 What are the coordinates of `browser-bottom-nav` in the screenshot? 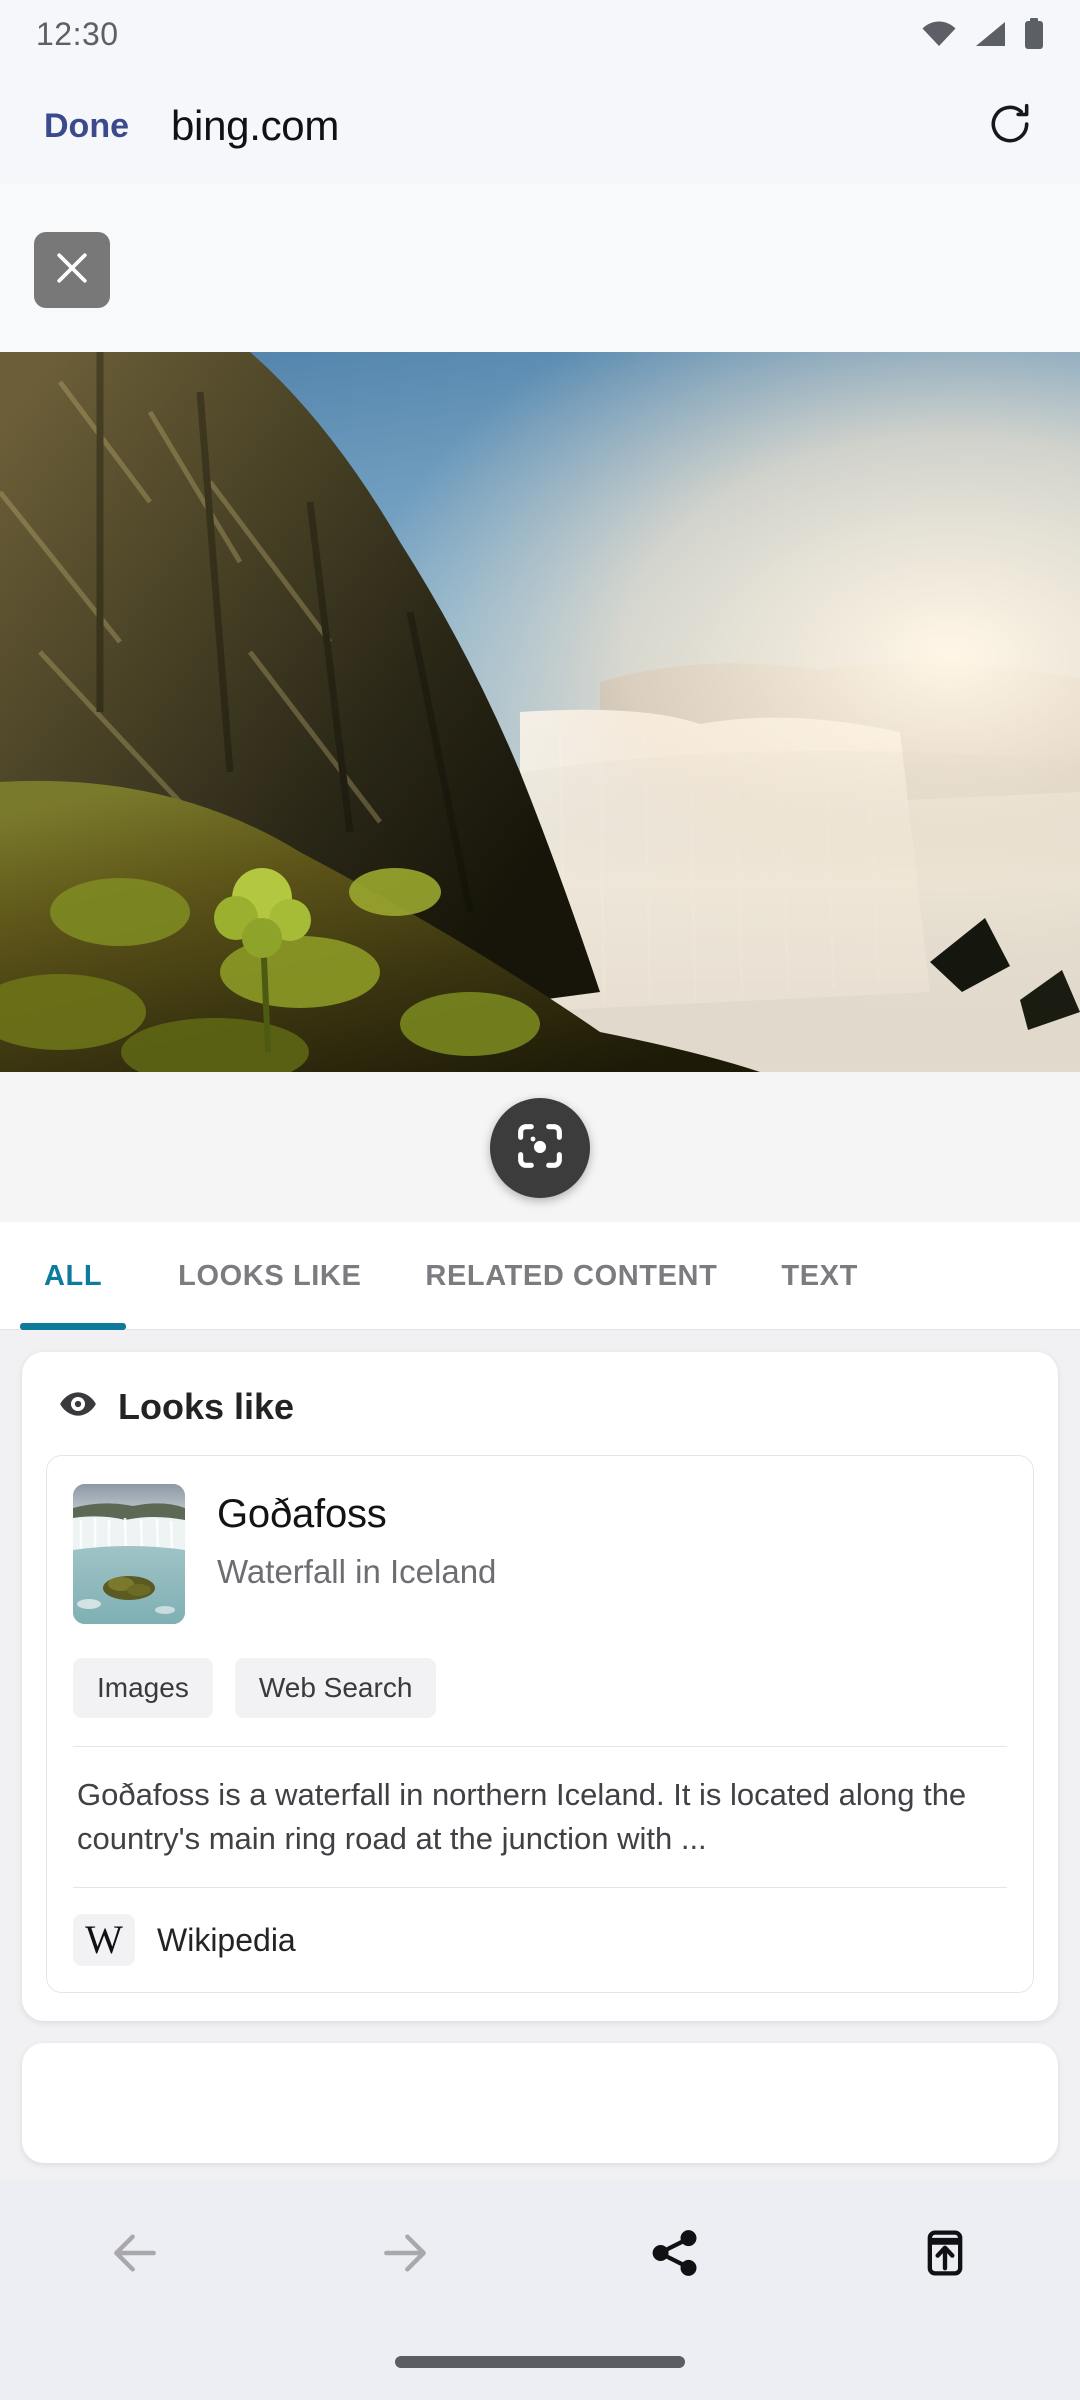 It's located at (540, 2290).